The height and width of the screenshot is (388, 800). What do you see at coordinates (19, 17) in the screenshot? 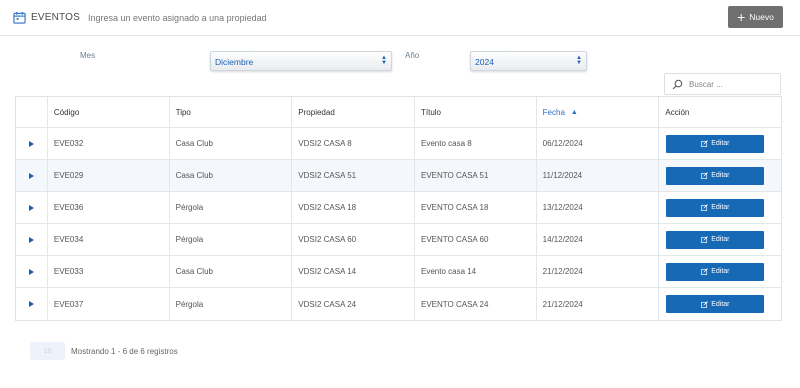
I see `calendar-icon` at bounding box center [19, 17].